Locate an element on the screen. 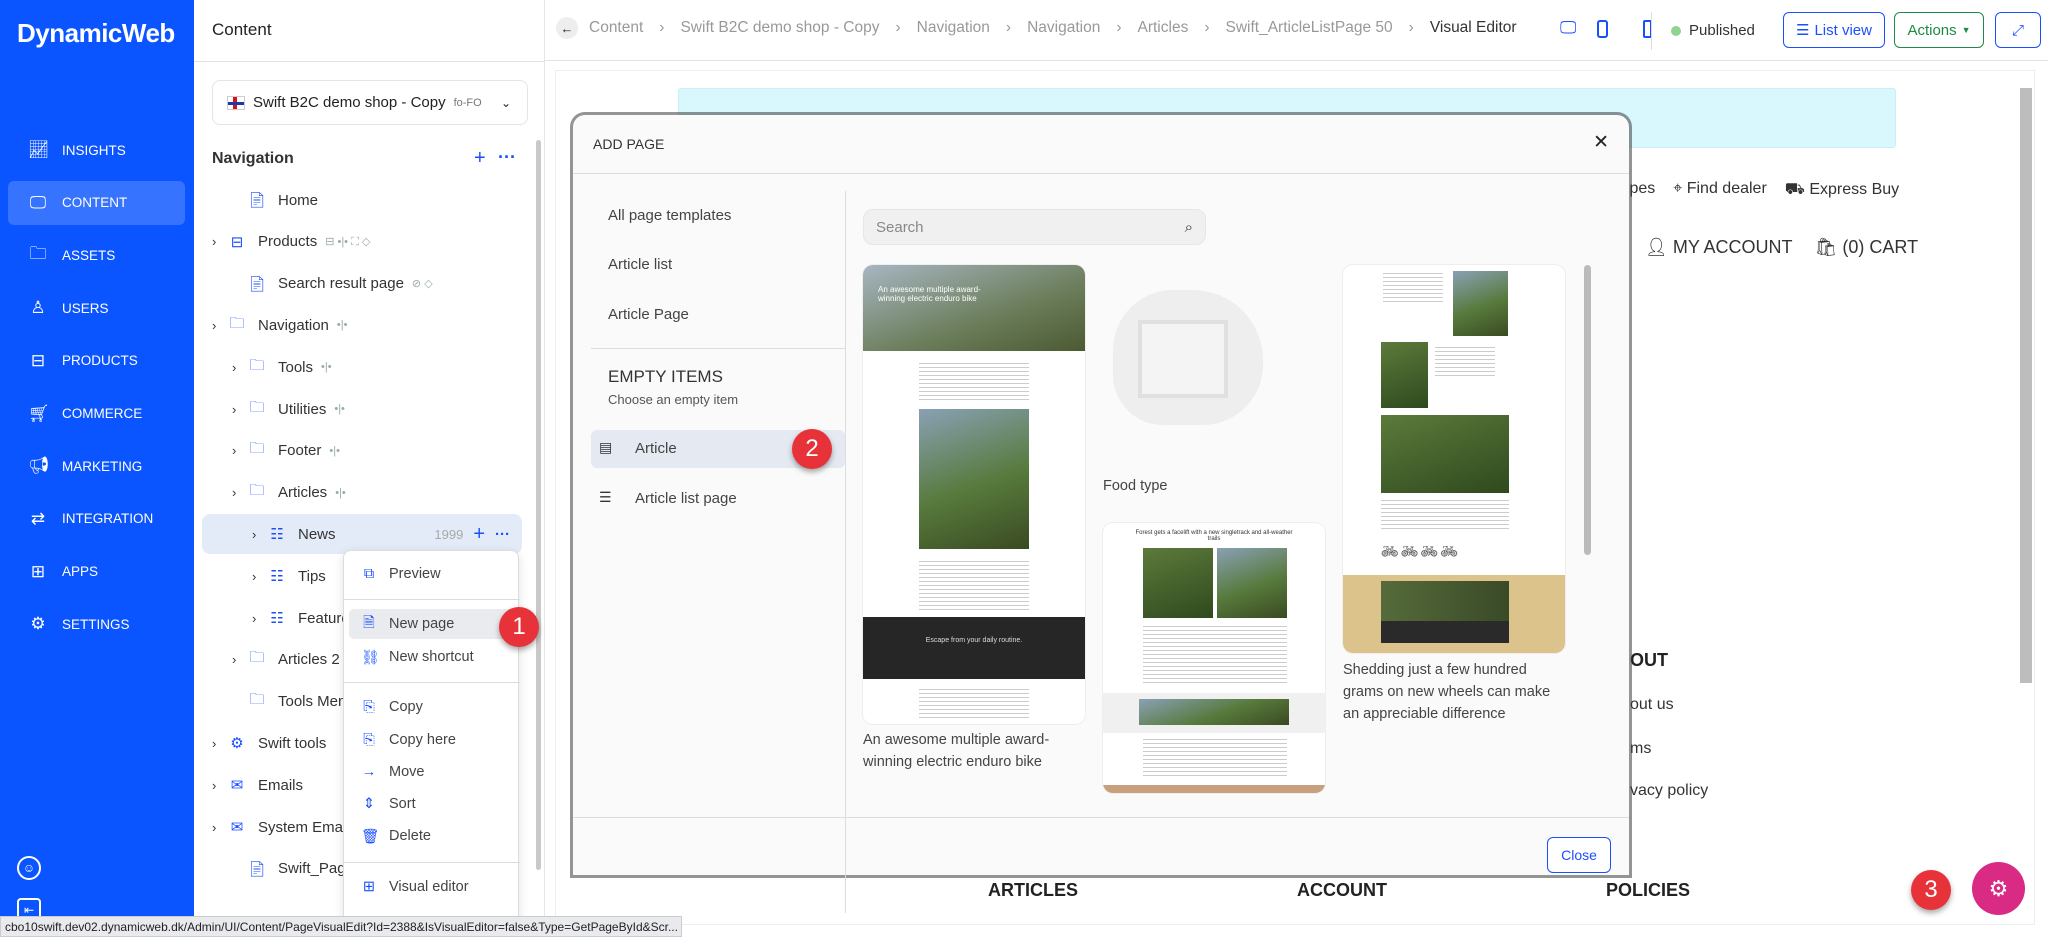  numbered-list-icon: ☷ is located at coordinates (277, 577).